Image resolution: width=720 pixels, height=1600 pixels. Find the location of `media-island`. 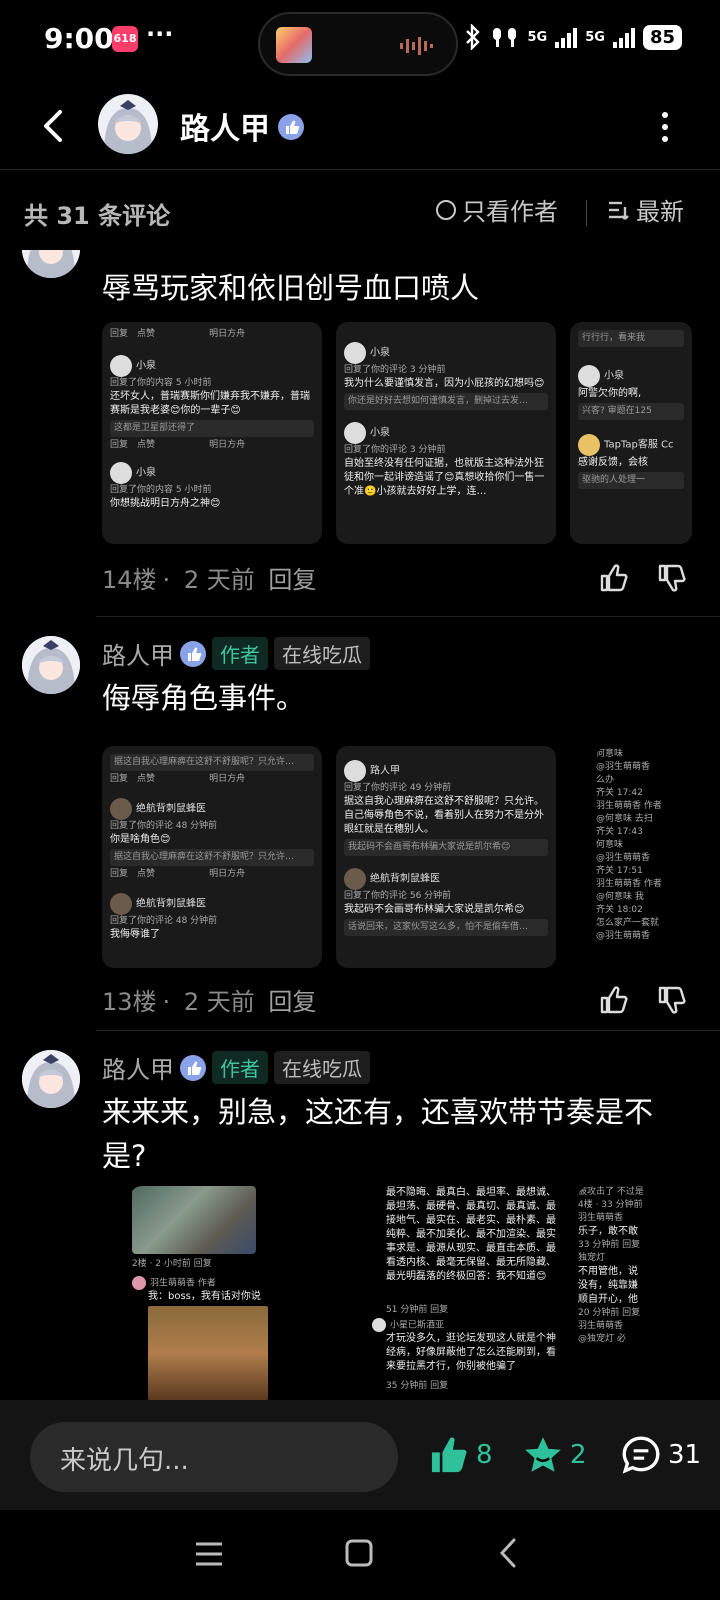

media-island is located at coordinates (358, 44).